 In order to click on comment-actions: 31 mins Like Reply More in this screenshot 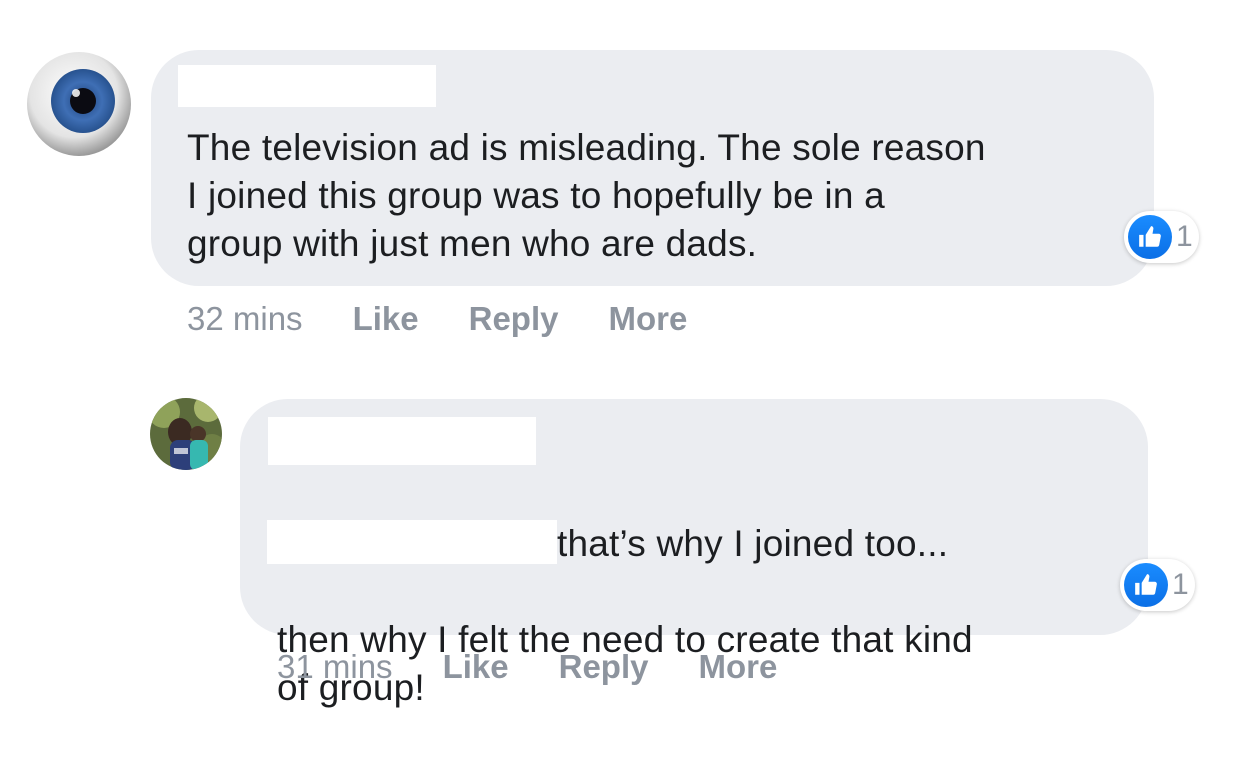, I will do `click(527, 667)`.